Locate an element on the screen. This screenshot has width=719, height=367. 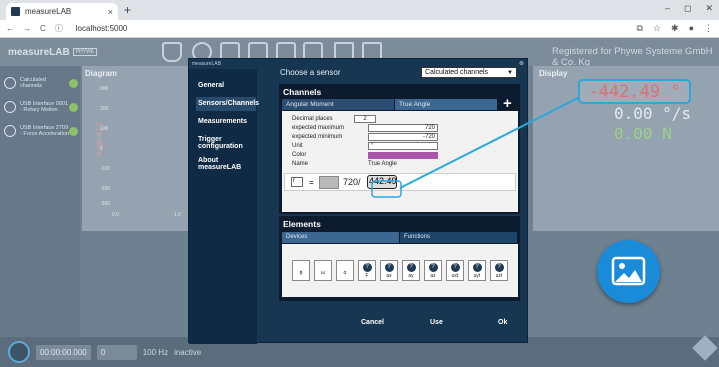
callout-highlight-box is located at coordinates (386, 189).